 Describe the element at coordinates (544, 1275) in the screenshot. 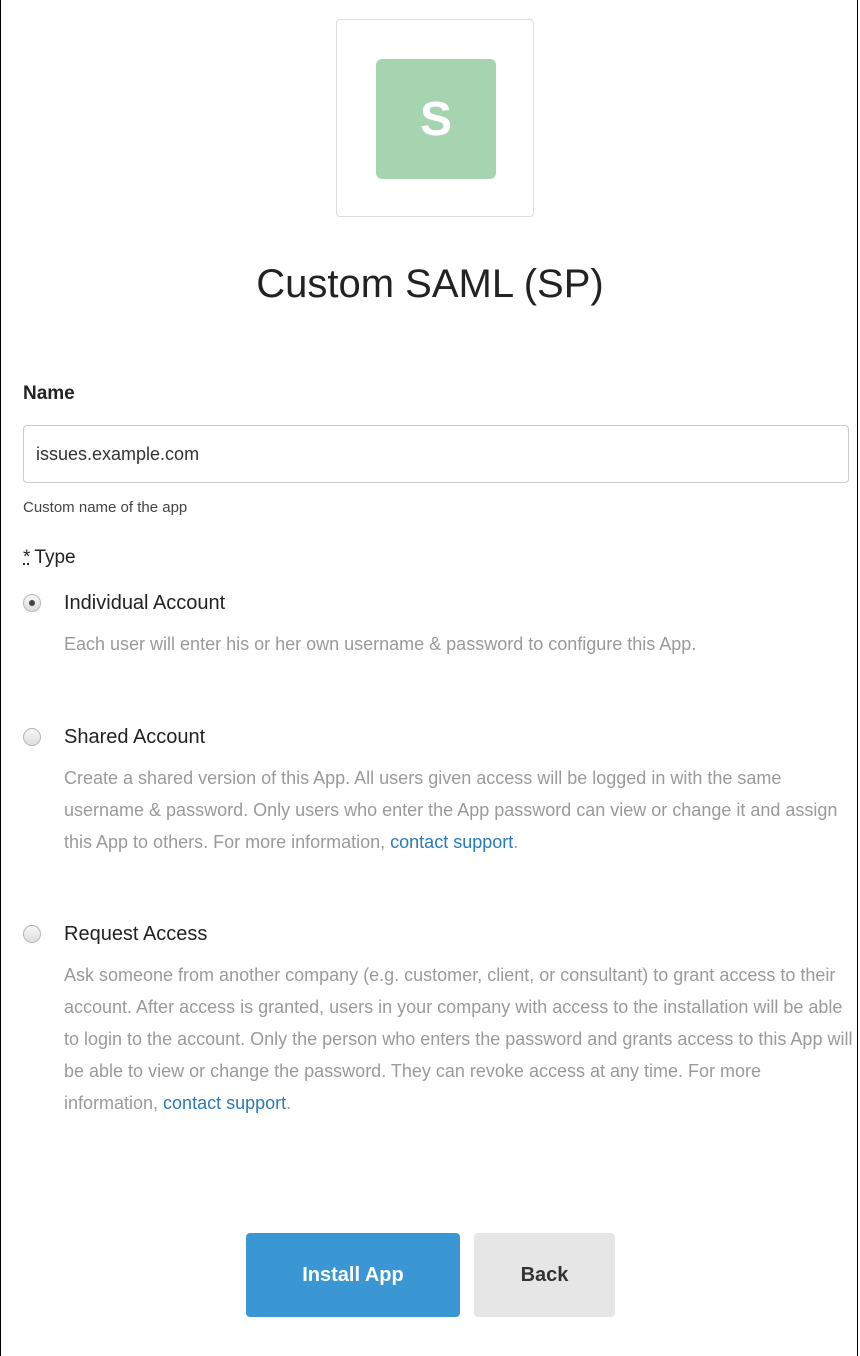

I see `back-button: Back` at that location.